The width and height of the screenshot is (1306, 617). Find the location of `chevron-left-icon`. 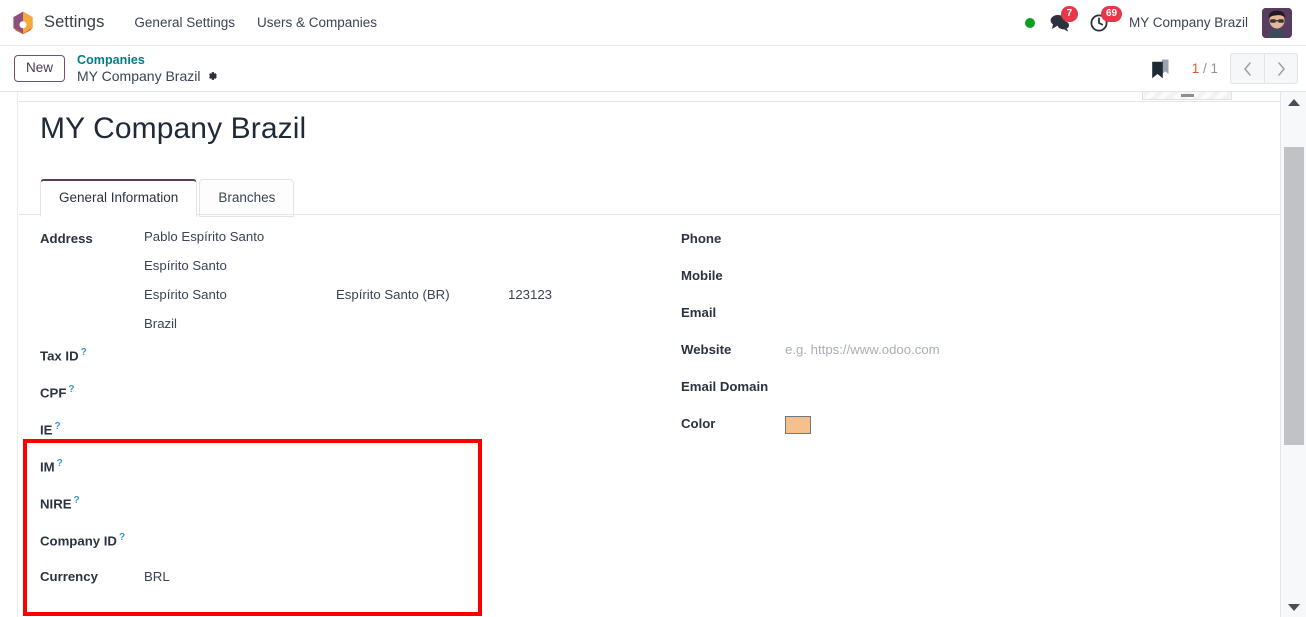

chevron-left-icon is located at coordinates (1247, 68).